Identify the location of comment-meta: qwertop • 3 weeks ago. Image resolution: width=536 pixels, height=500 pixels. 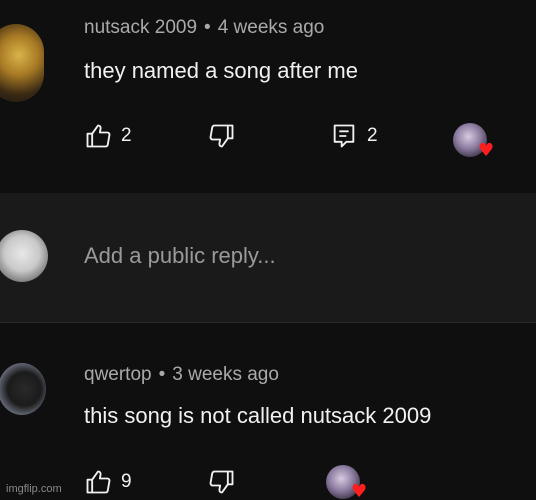
(181, 375).